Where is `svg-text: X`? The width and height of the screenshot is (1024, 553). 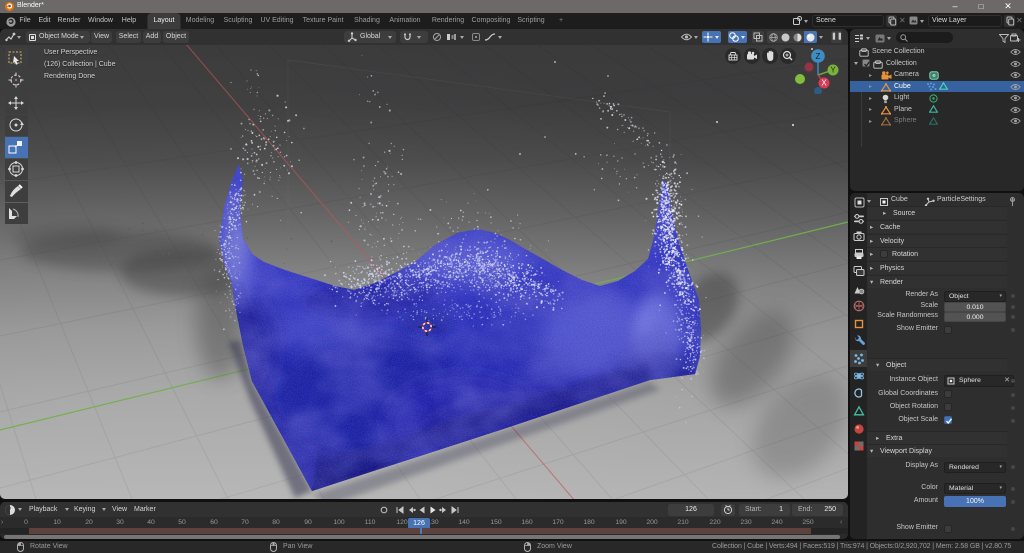 svg-text: X is located at coordinates (824, 83).